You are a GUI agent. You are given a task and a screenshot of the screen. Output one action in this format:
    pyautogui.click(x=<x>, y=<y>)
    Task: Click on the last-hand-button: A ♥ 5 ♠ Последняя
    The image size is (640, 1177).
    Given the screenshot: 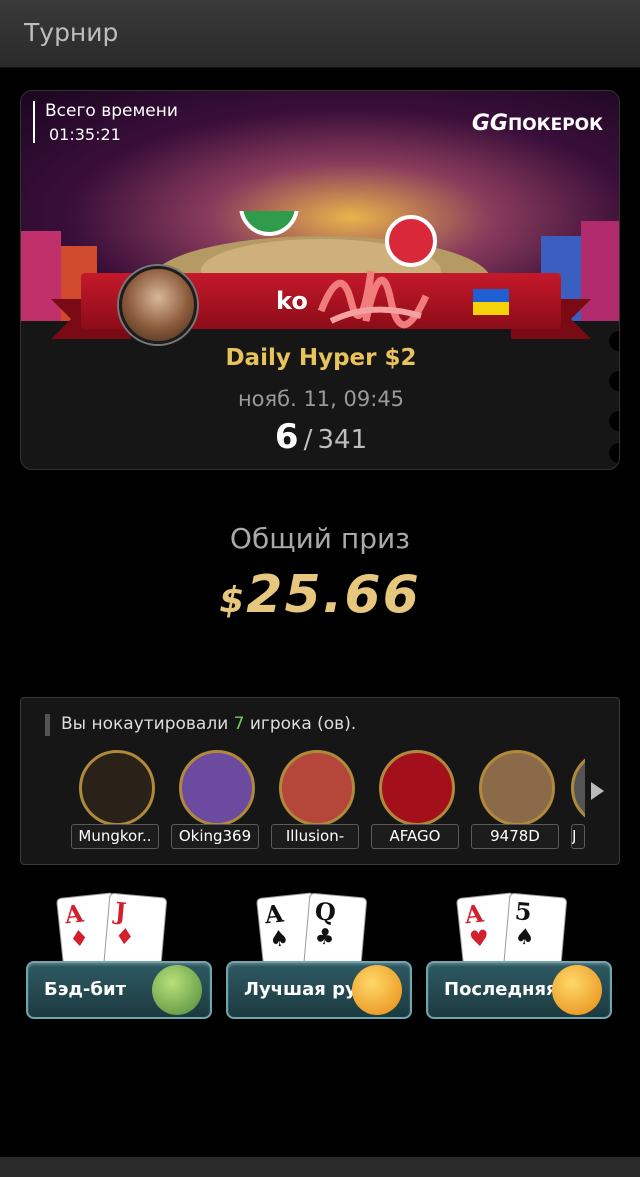 What is the action you would take?
    pyautogui.click(x=519, y=955)
    